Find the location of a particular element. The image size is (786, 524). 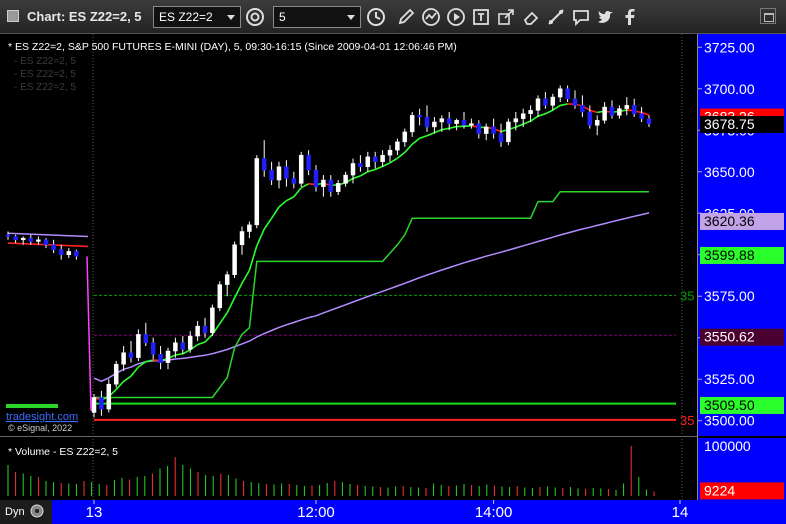

facebook-icon is located at coordinates (630, 17).